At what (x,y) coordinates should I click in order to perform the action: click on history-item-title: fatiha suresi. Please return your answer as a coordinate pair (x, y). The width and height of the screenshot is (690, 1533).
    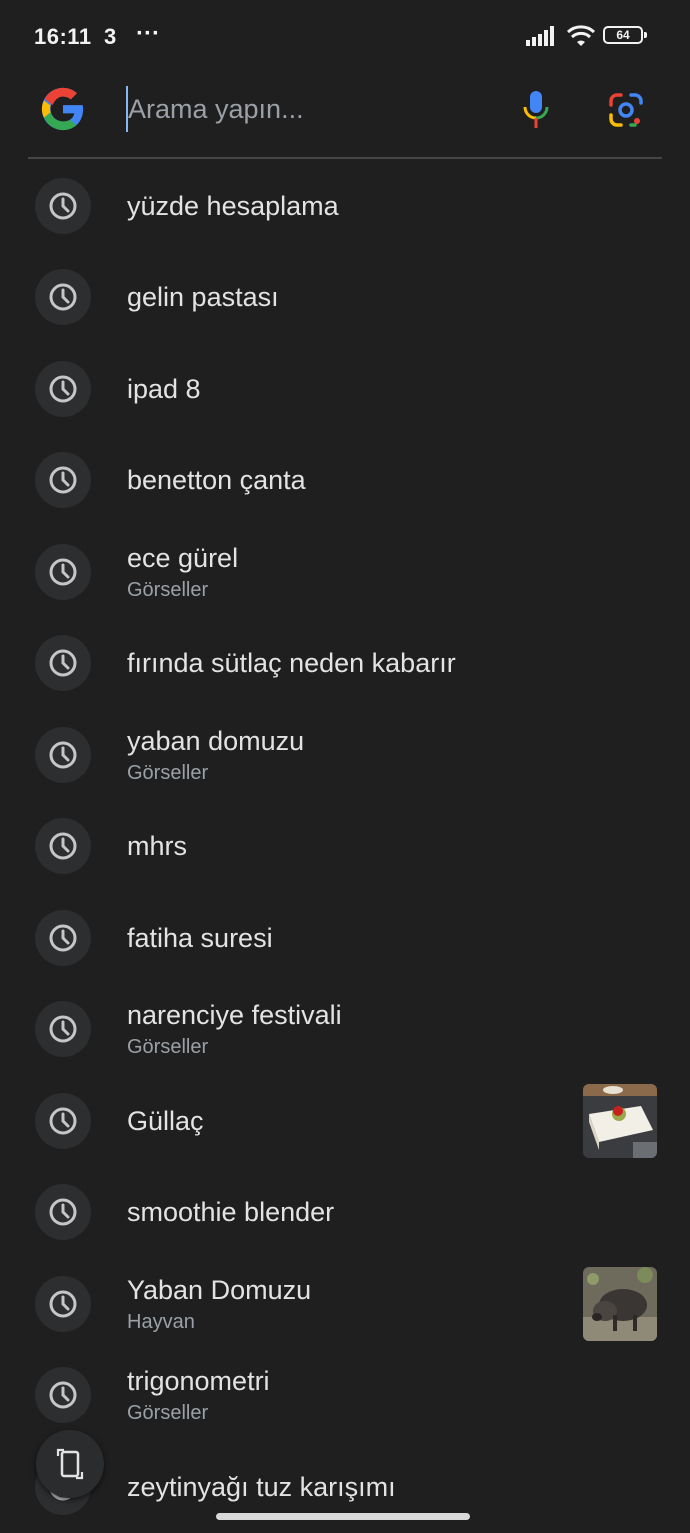
    Looking at the image, I should click on (200, 937).